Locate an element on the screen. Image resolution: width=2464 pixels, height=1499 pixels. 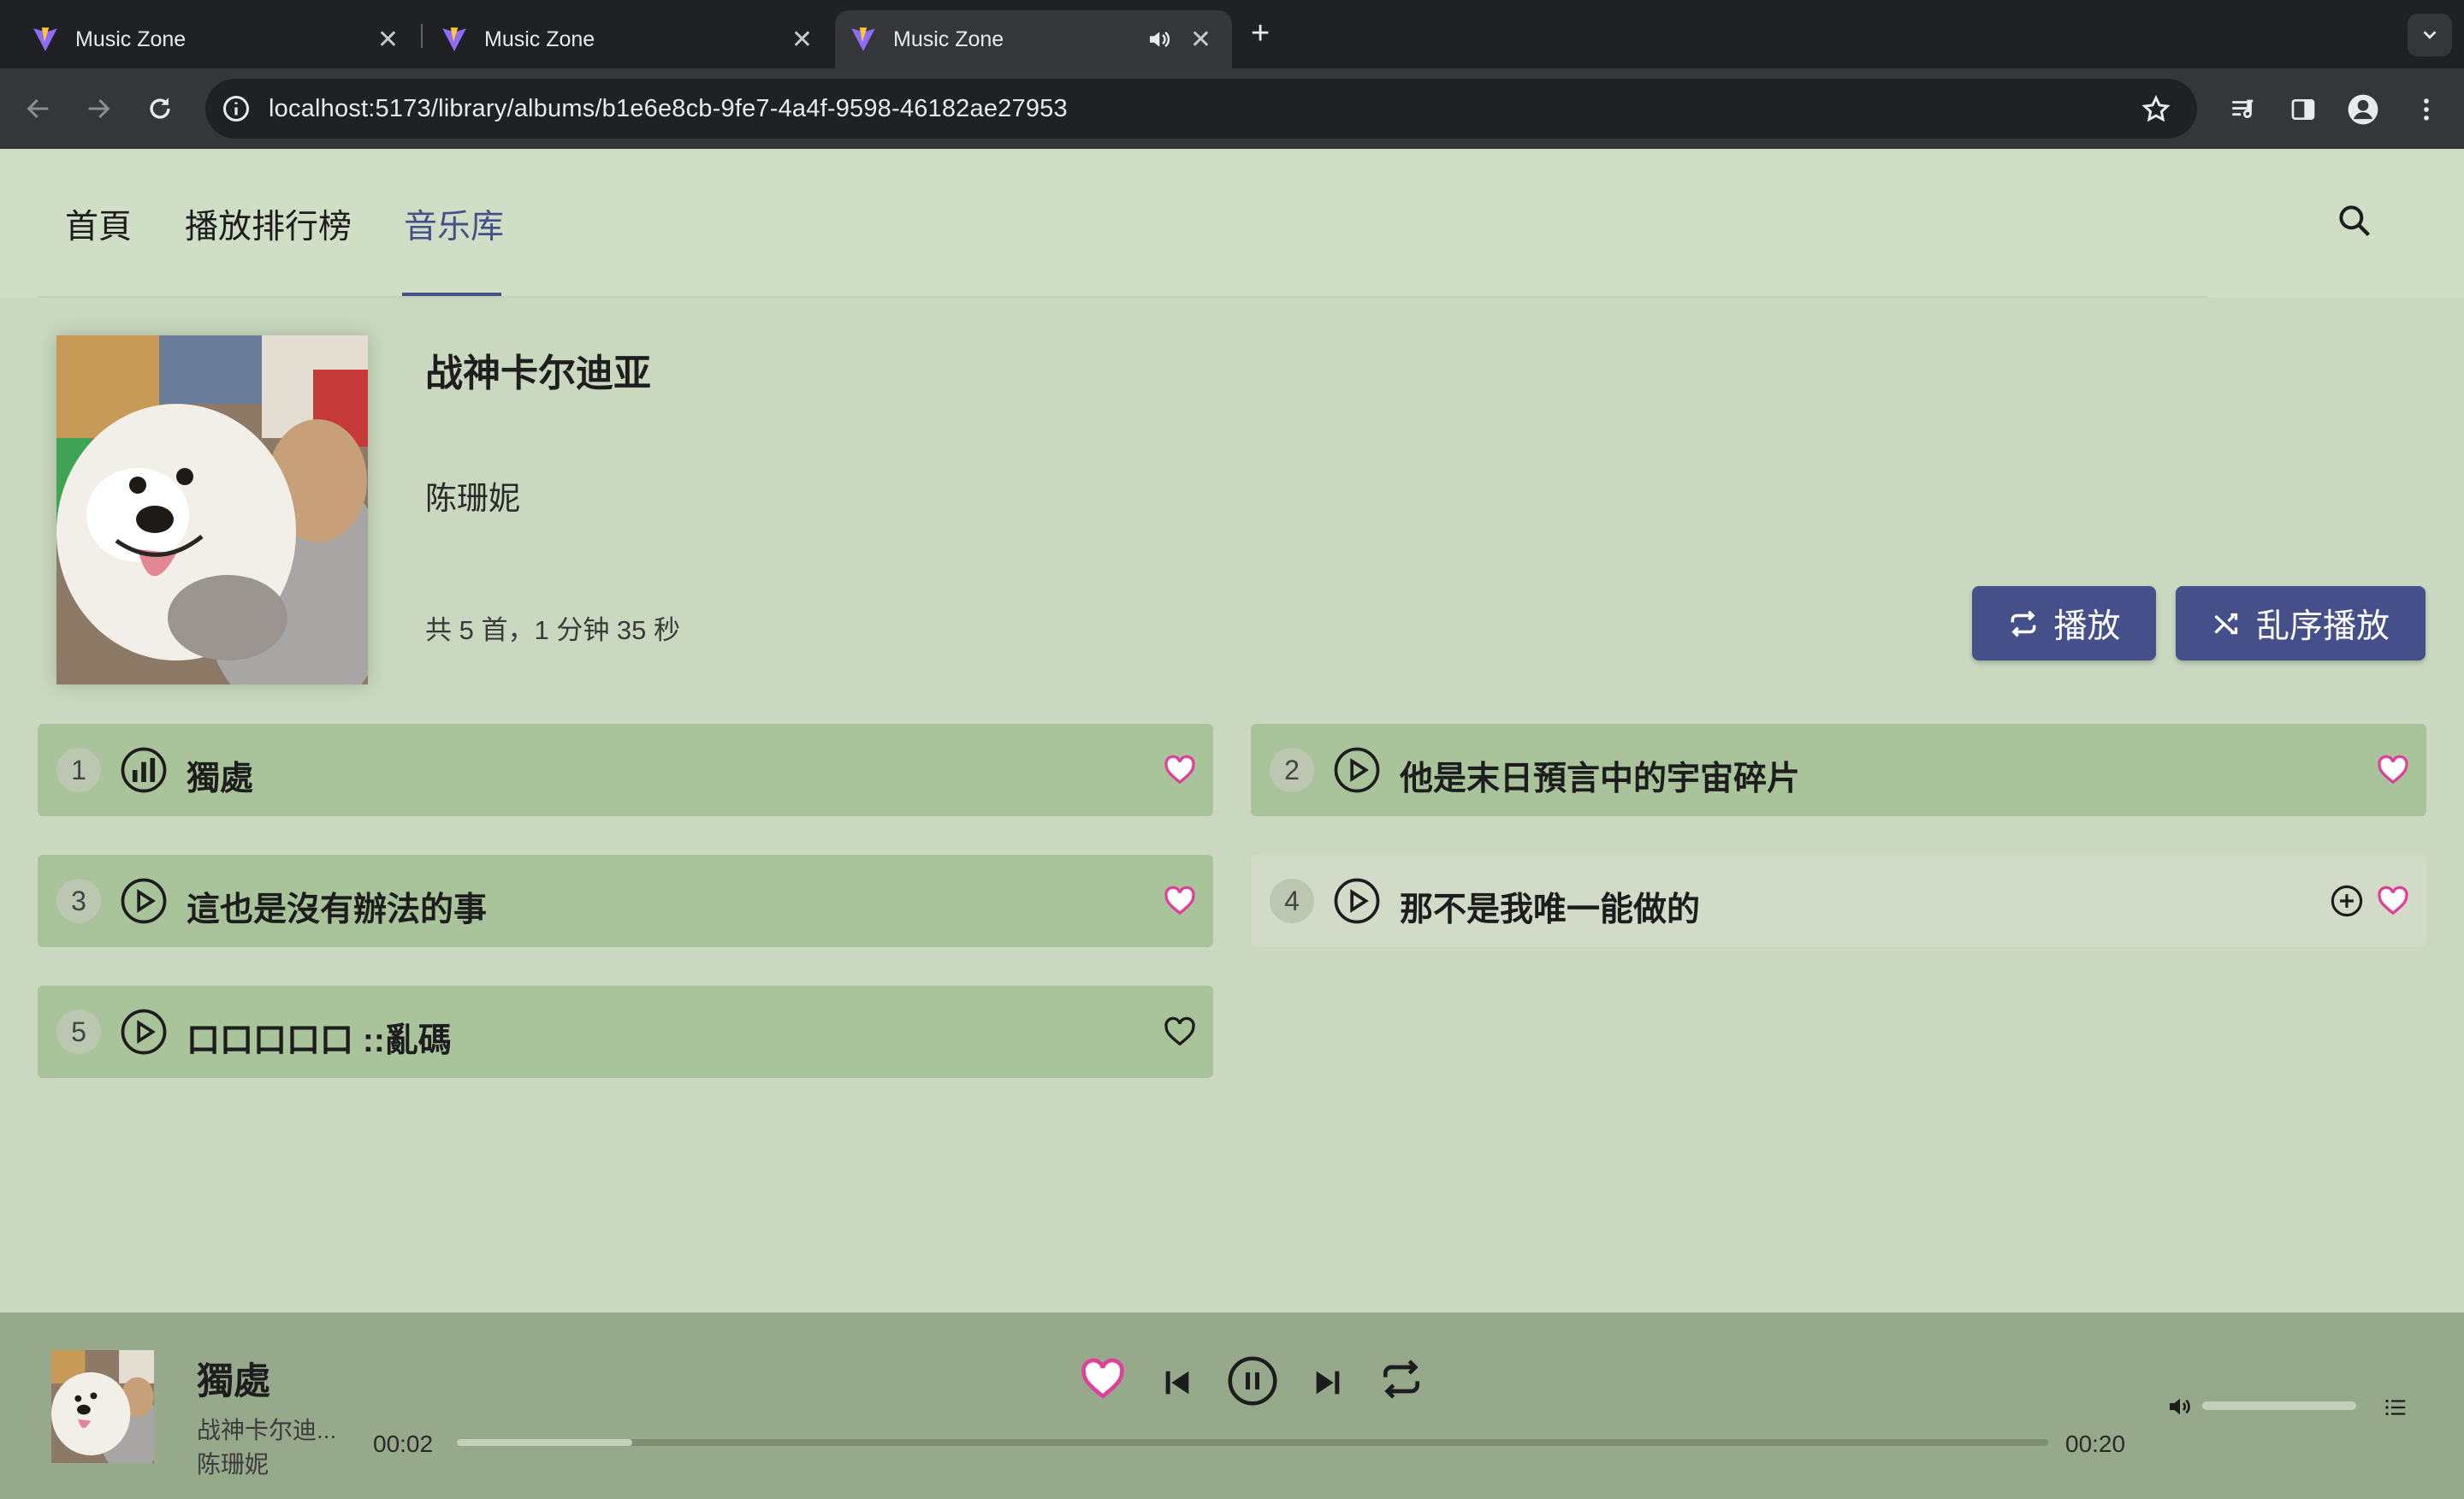
reload-button is located at coordinates (160, 109).